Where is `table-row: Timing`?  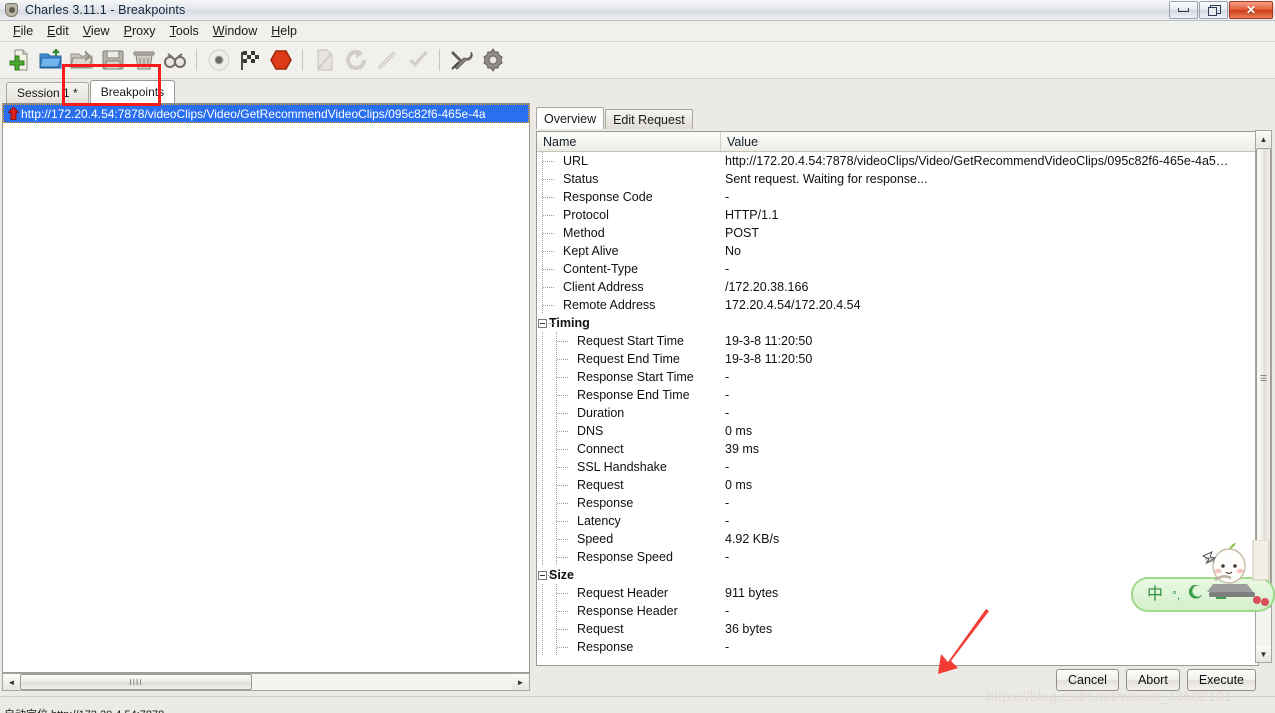 table-row: Timing is located at coordinates (897, 323).